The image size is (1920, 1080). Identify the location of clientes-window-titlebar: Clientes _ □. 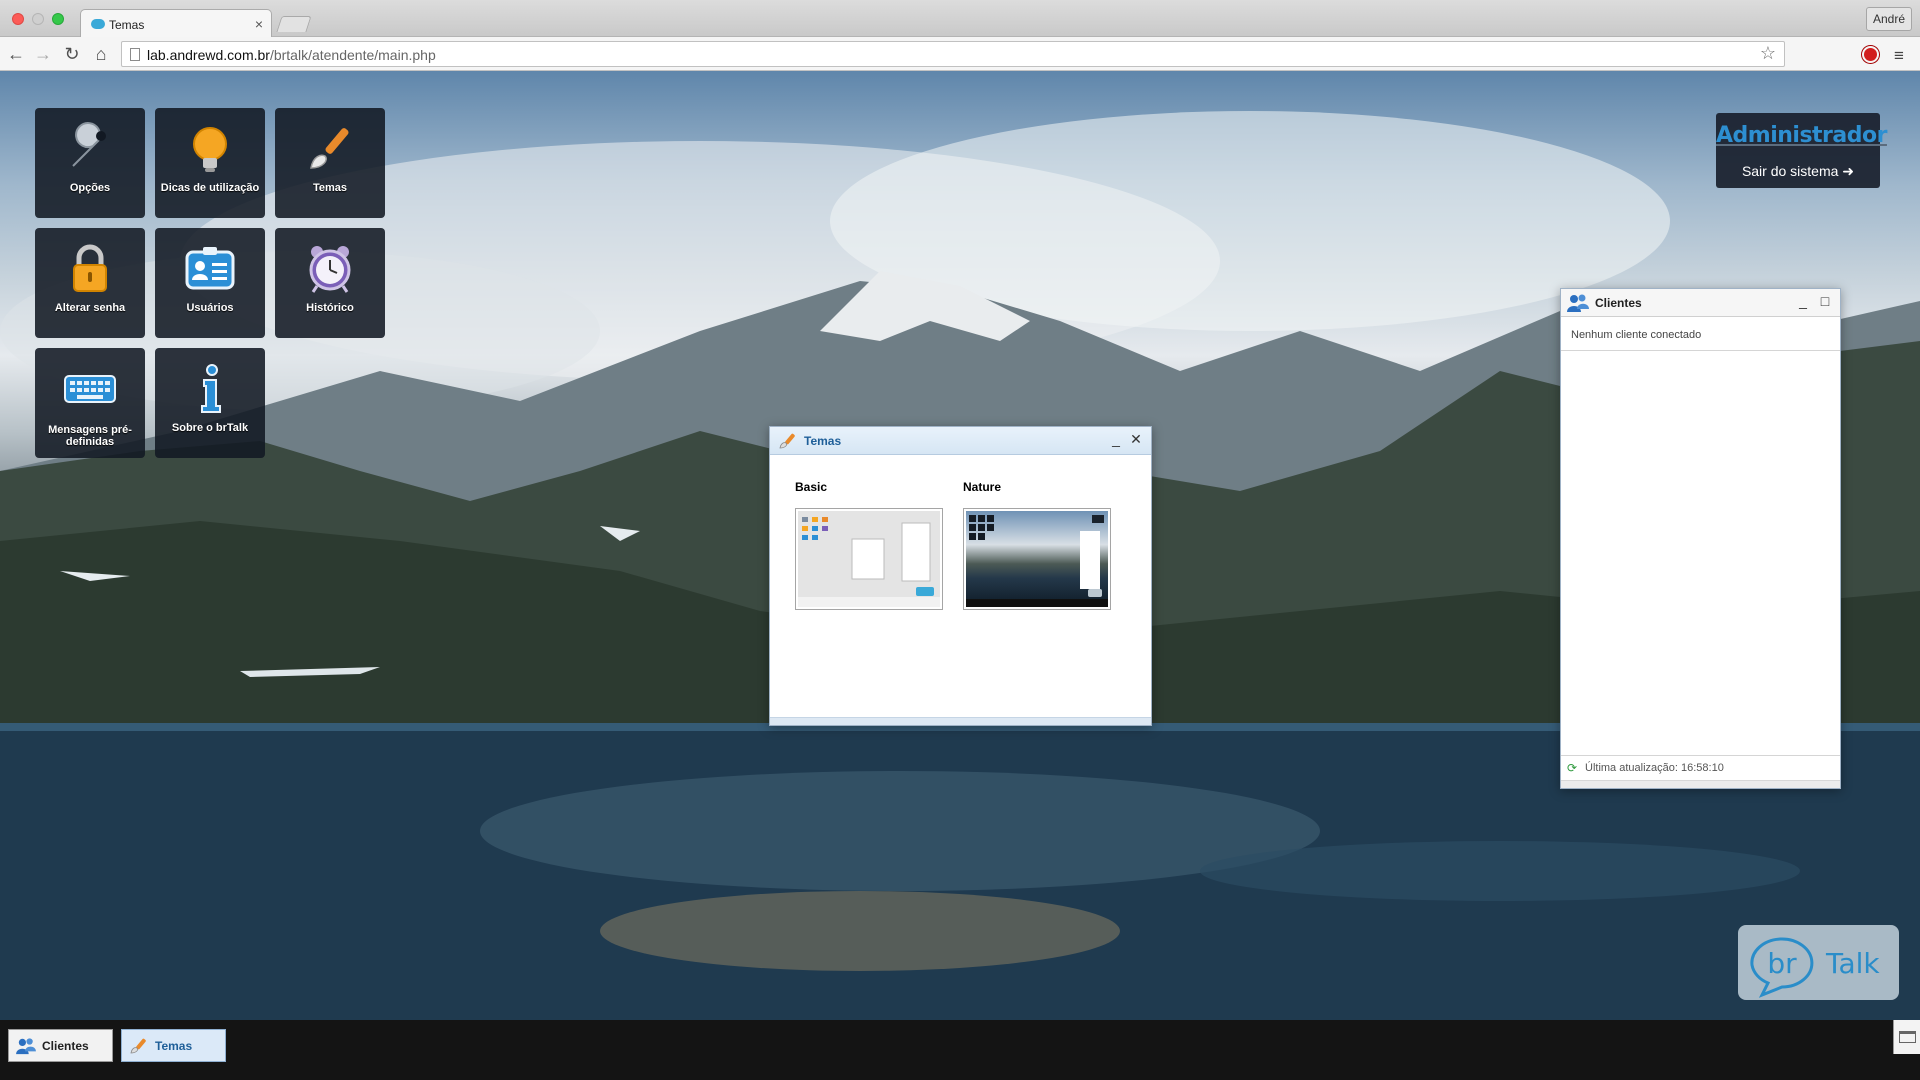
(1700, 303).